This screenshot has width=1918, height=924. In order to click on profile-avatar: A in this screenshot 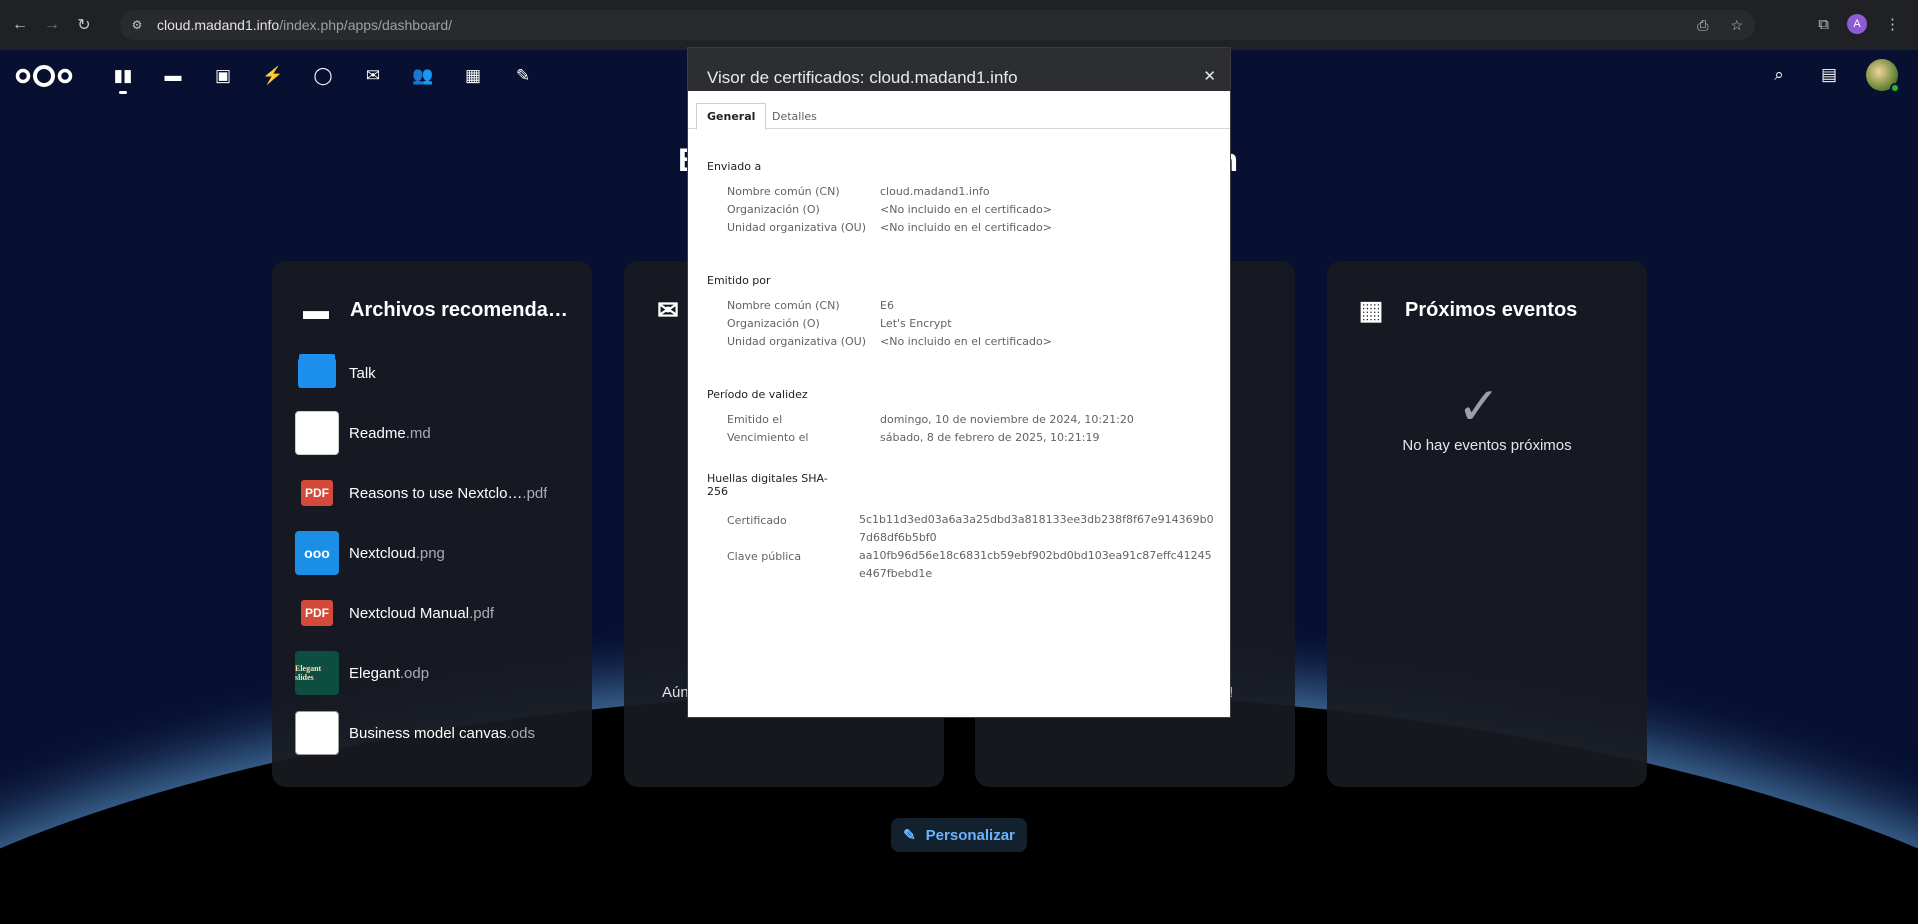, I will do `click(1857, 24)`.